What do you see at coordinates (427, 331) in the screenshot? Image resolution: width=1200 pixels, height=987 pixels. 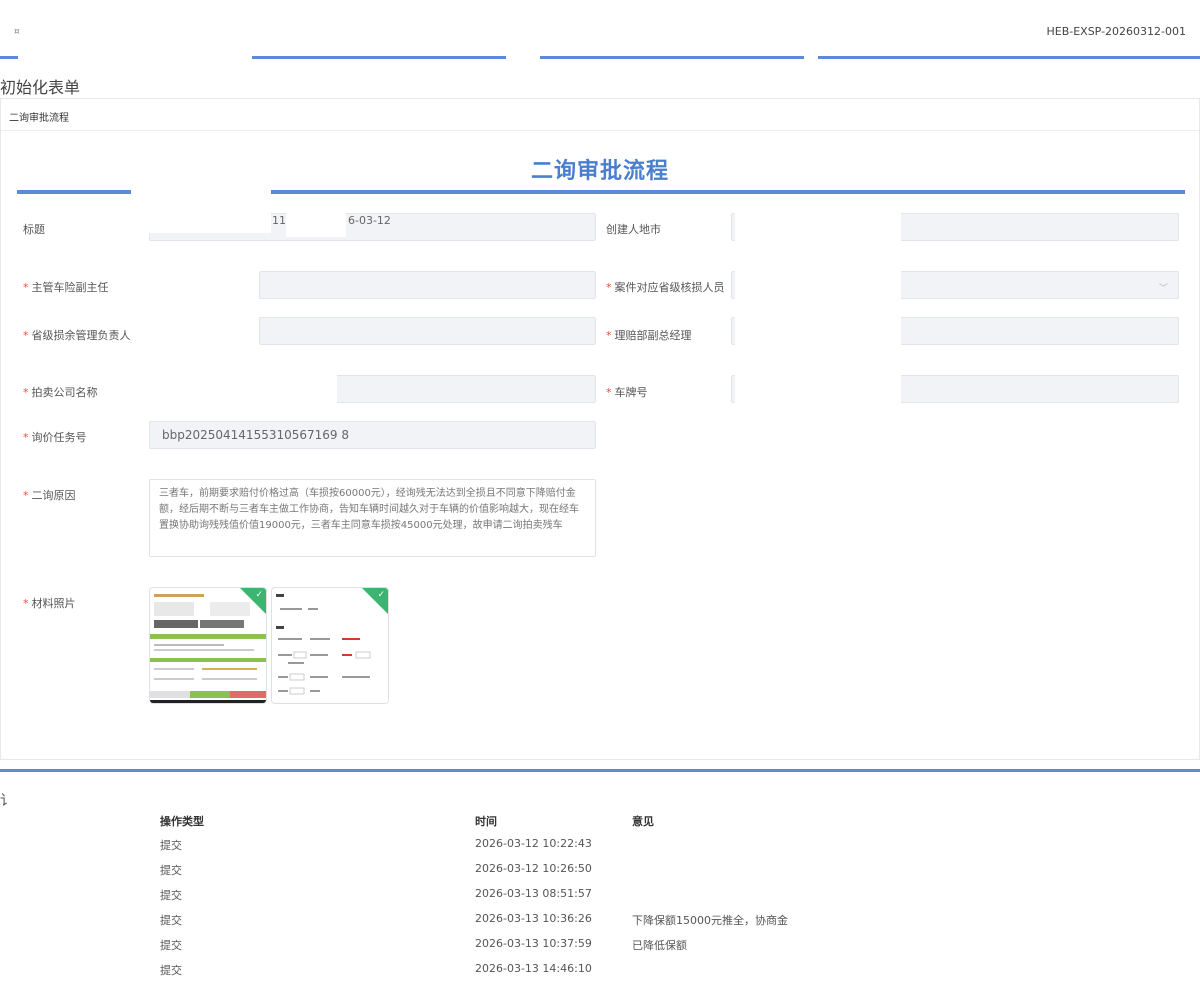 I see `province-manager-field` at bounding box center [427, 331].